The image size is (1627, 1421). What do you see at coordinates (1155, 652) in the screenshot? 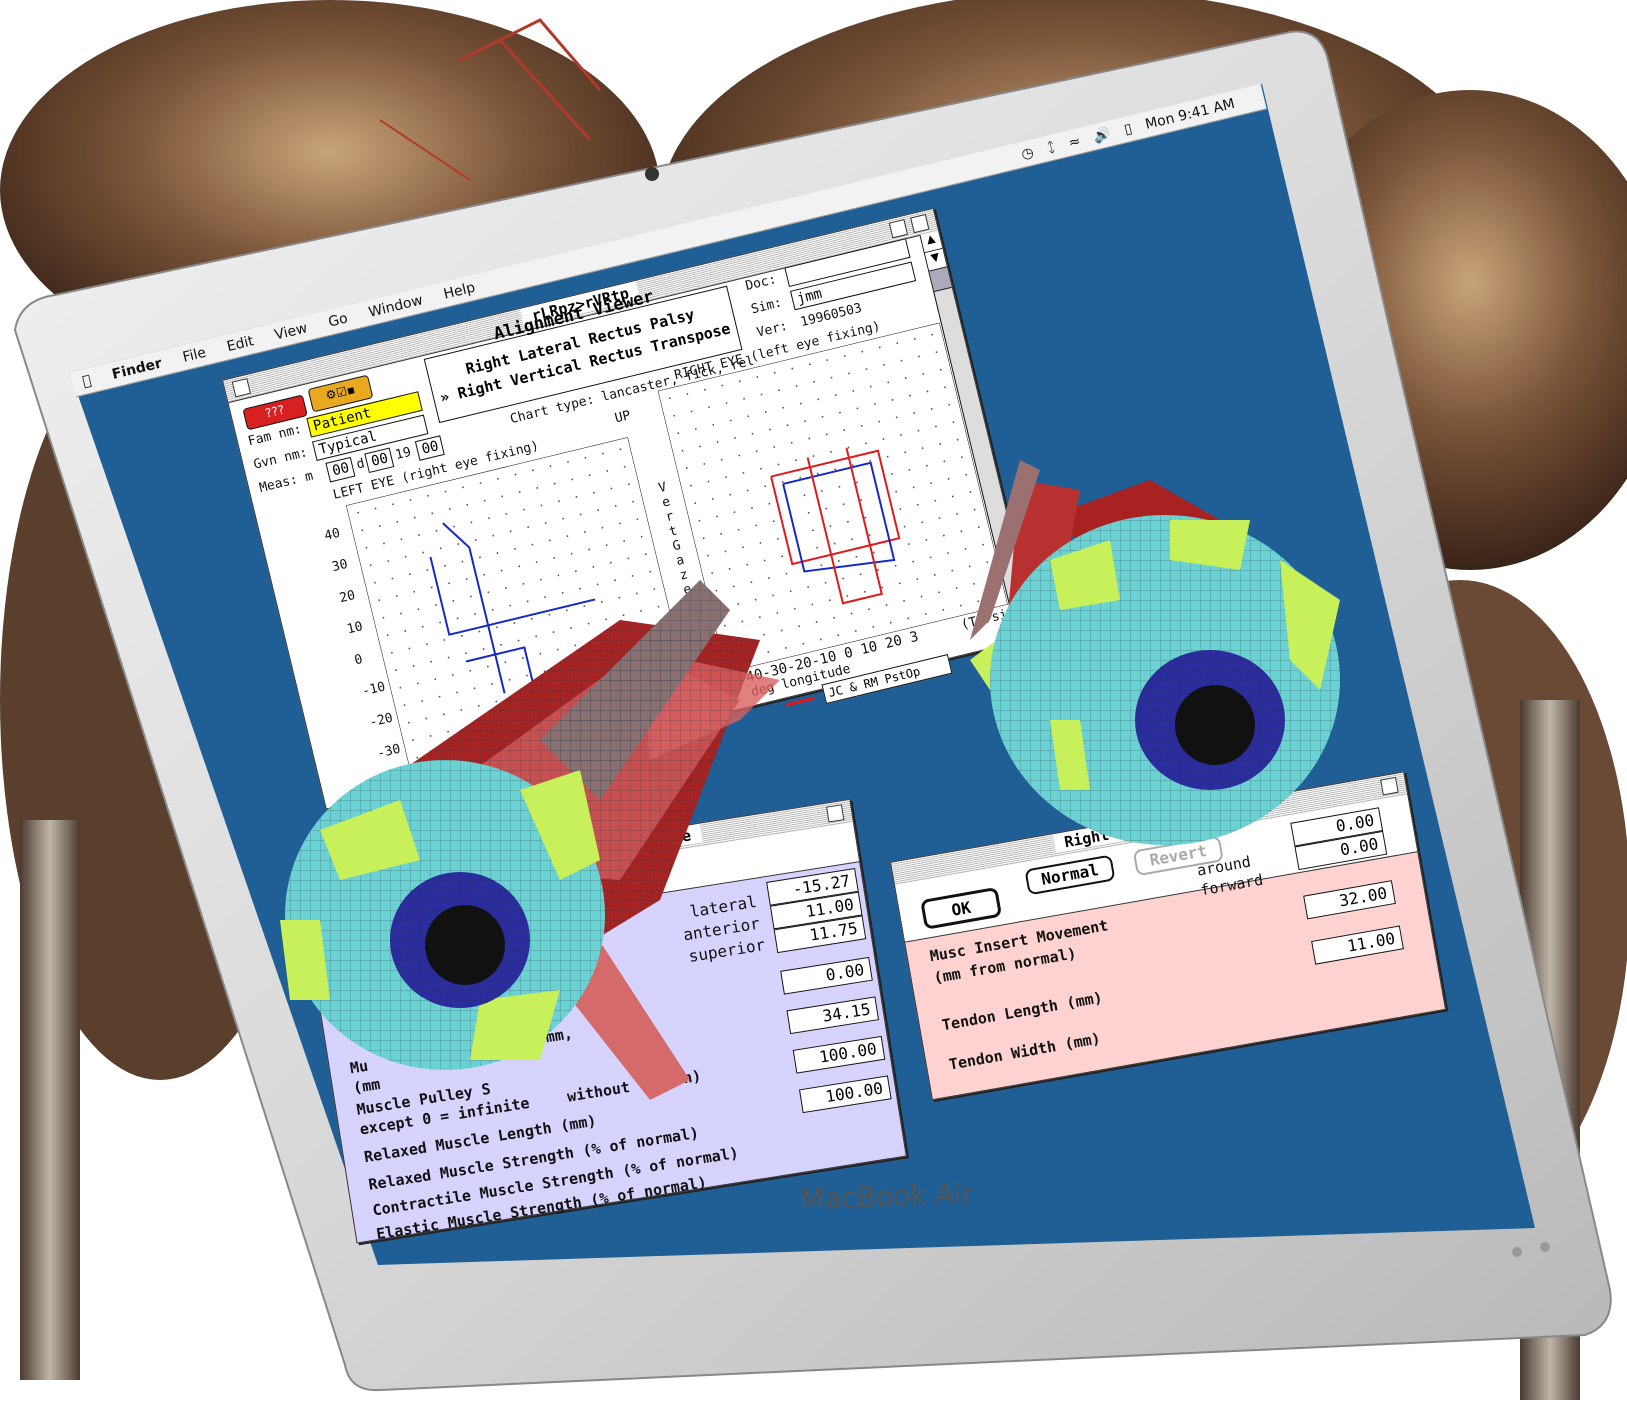
I see `right-eyeball-model` at bounding box center [1155, 652].